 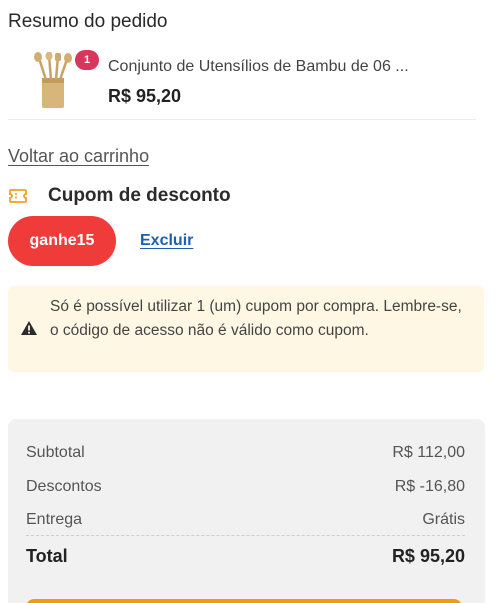 What do you see at coordinates (78, 156) in the screenshot?
I see `back-to-cart-link: Voltar ao carrinho` at bounding box center [78, 156].